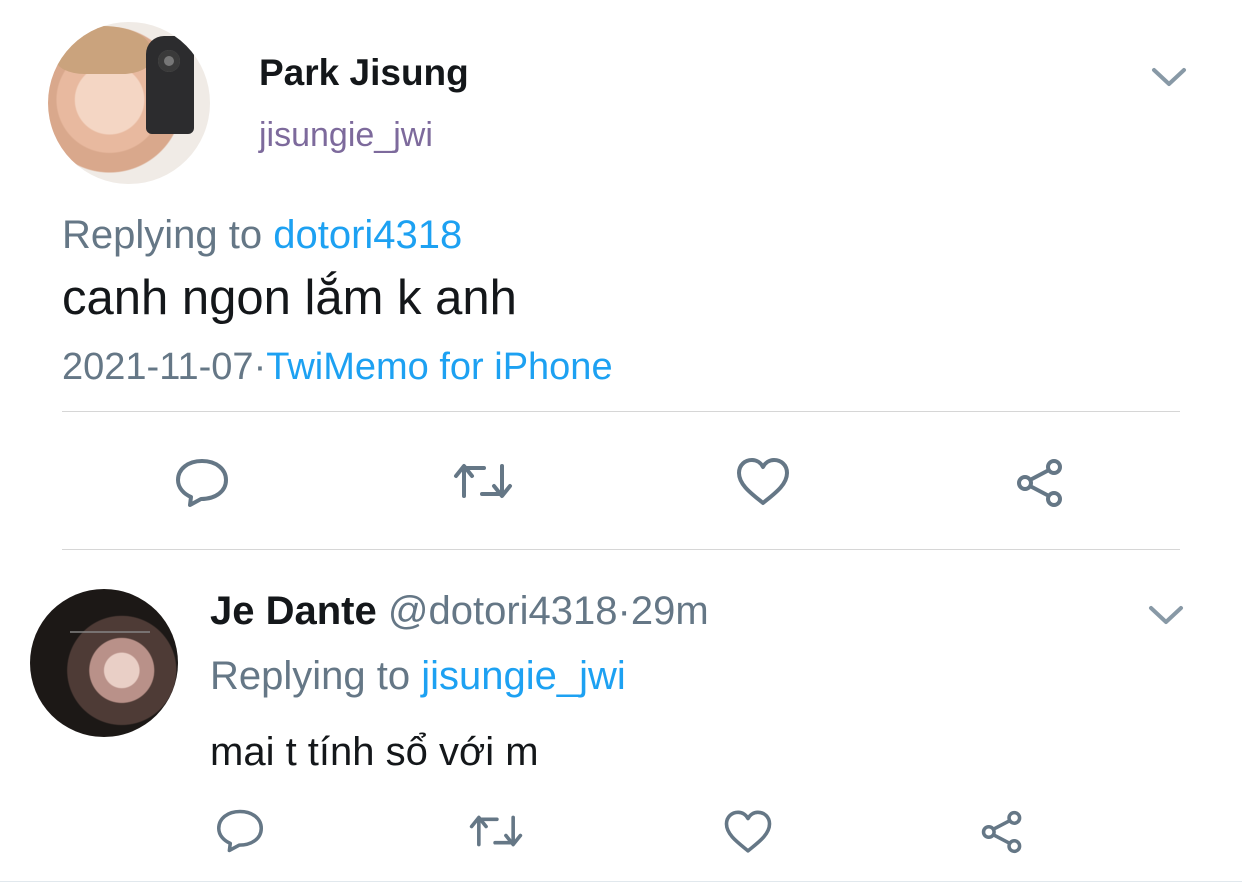 This screenshot has height=885, width=1242. What do you see at coordinates (289, 298) in the screenshot?
I see `tweet-text: canh ngon lắm k anh` at bounding box center [289, 298].